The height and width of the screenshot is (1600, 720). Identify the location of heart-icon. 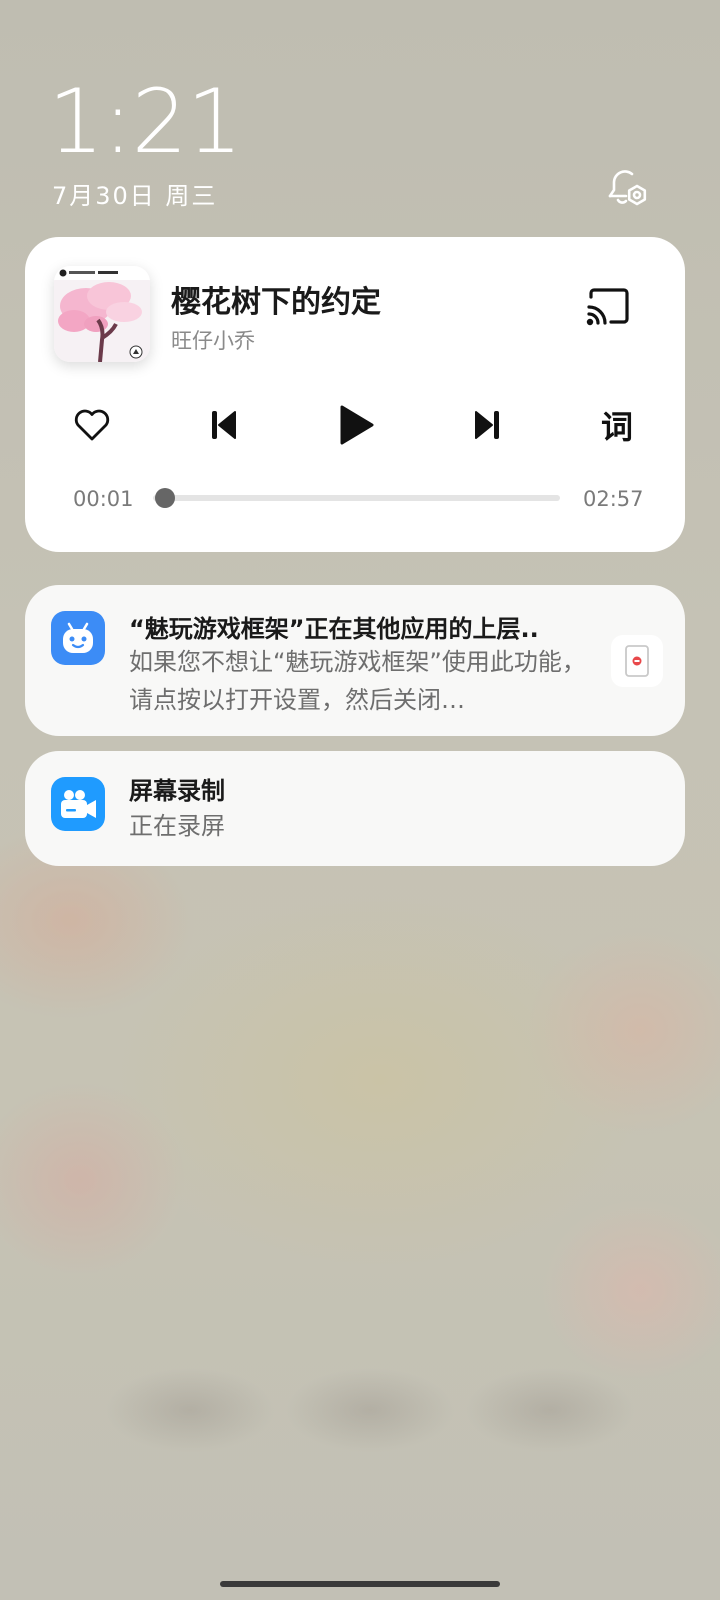
(92, 425).